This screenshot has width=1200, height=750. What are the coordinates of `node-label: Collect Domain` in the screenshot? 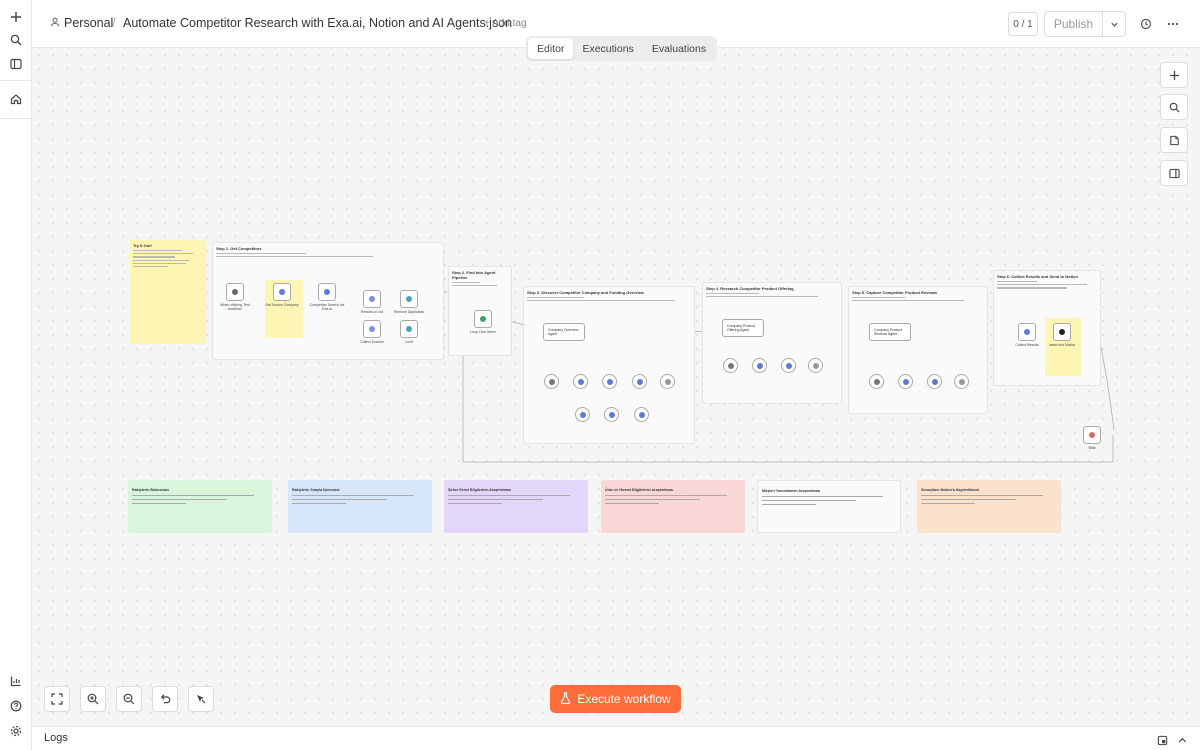 It's located at (372, 342).